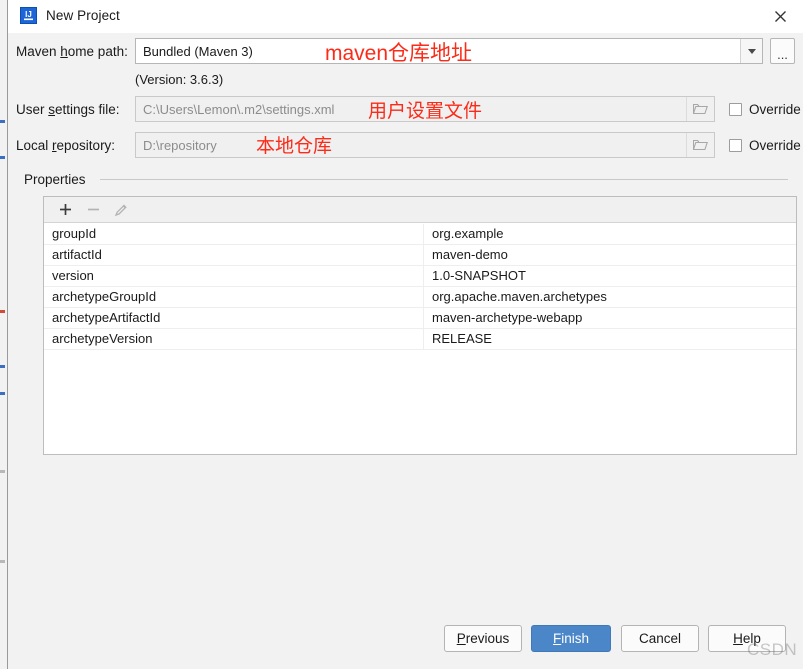 Image resolution: width=803 pixels, height=669 pixels. I want to click on label-part-pre: Local, so click(34, 145).